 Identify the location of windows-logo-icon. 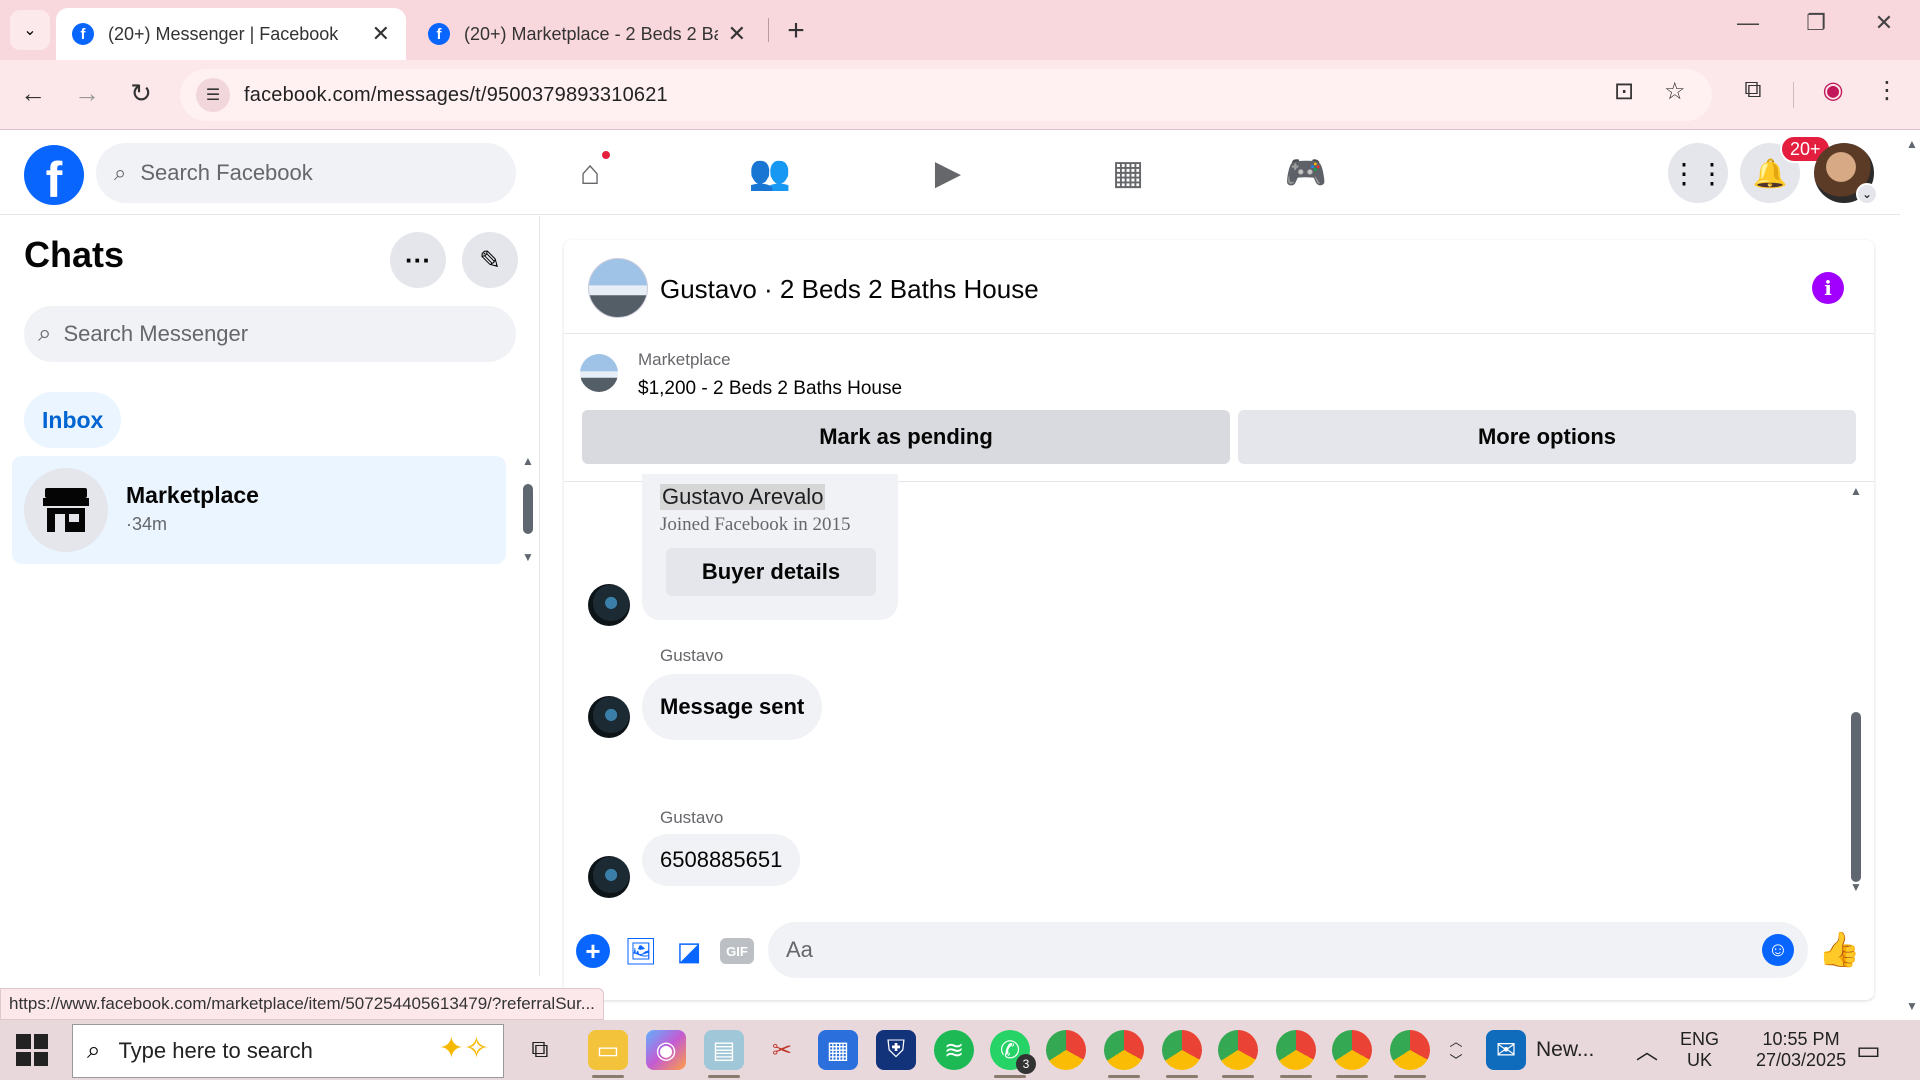
(23, 1041).